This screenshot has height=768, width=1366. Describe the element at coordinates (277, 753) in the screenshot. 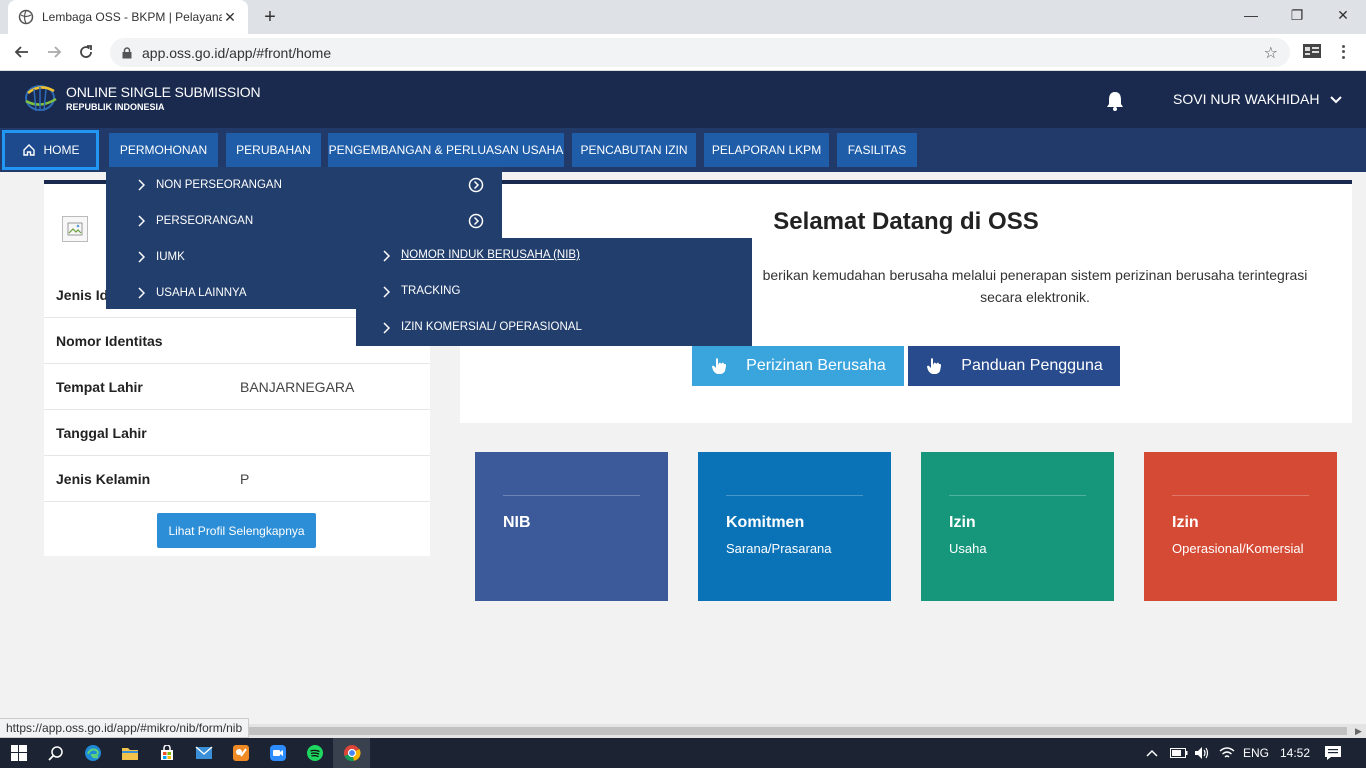

I see `zoom-app-icon` at that location.